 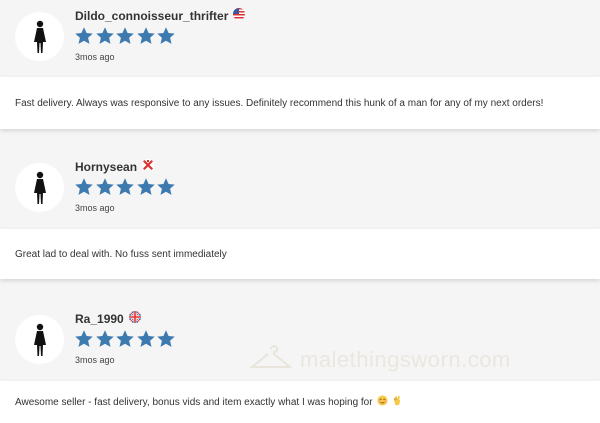 What do you see at coordinates (106, 167) in the screenshot?
I see `reviewer-name: Hornysean` at bounding box center [106, 167].